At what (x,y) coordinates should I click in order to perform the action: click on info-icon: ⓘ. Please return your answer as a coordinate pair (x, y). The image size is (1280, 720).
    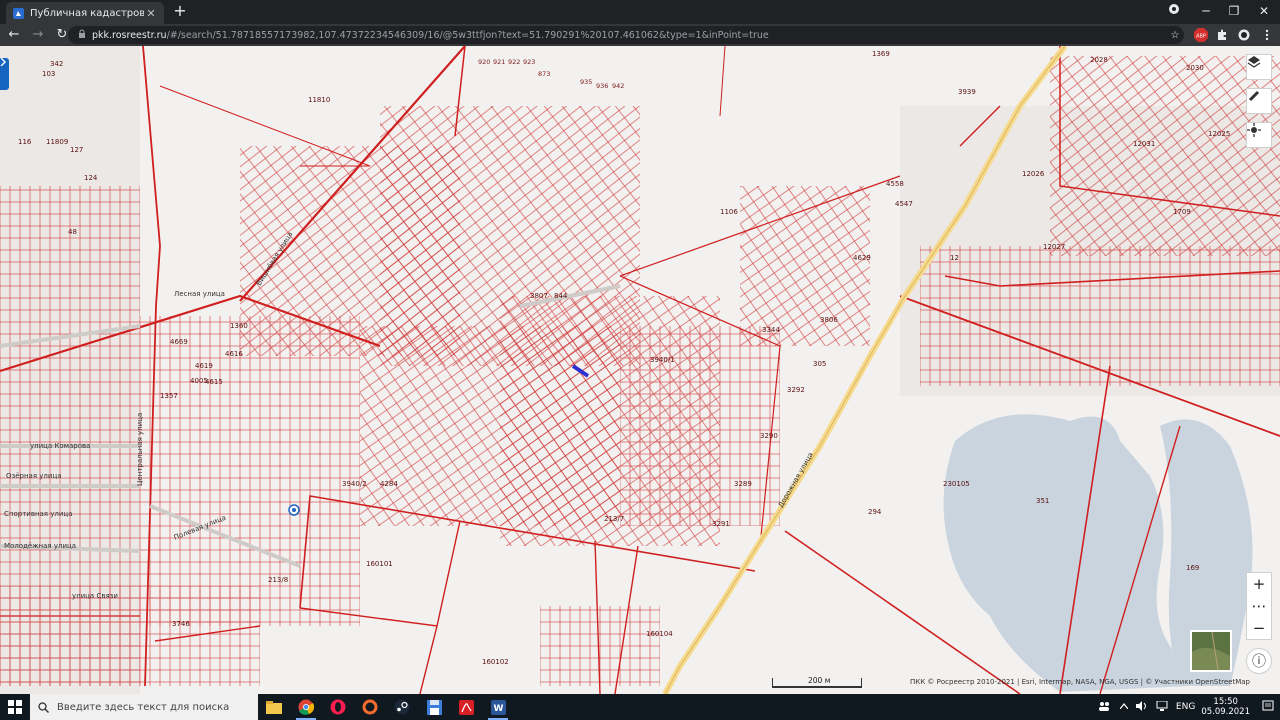
    Looking at the image, I should click on (1259, 661).